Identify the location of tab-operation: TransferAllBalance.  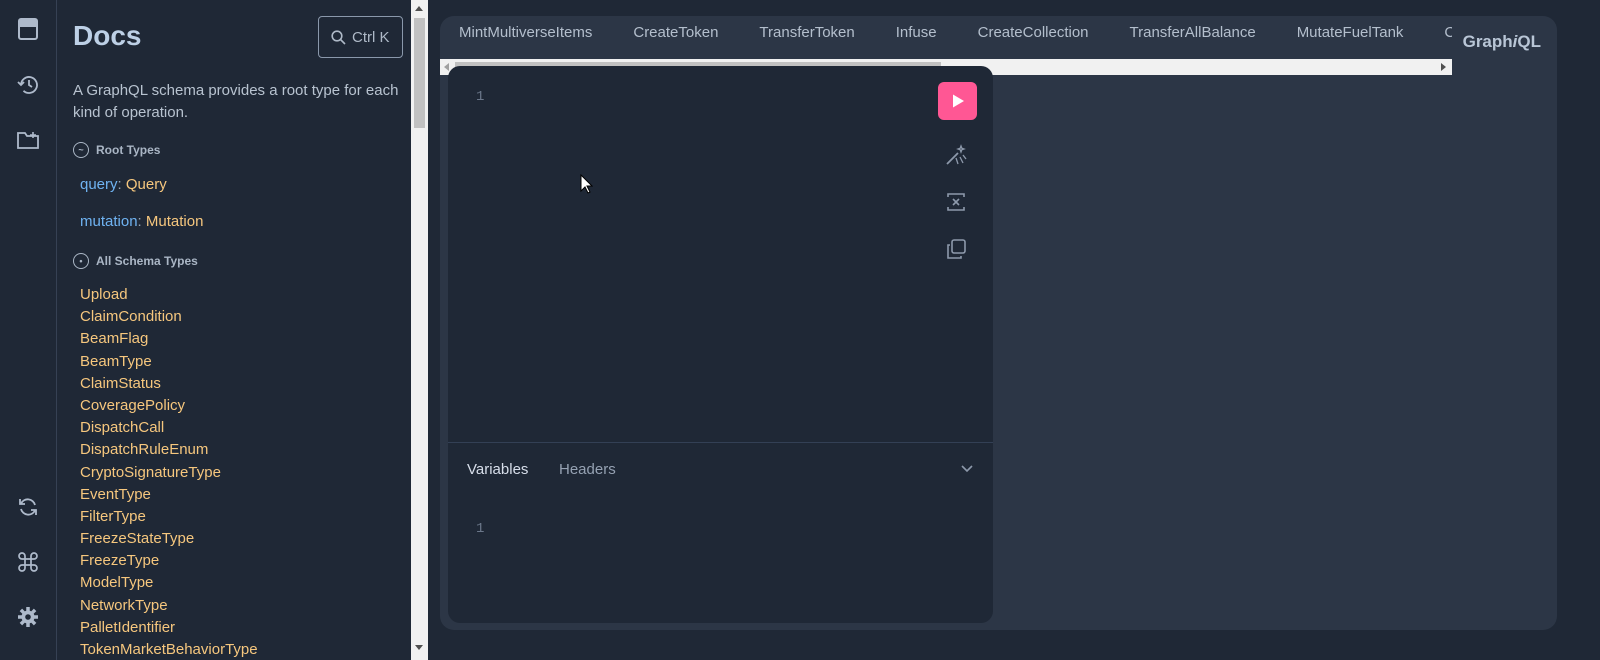
(1193, 37).